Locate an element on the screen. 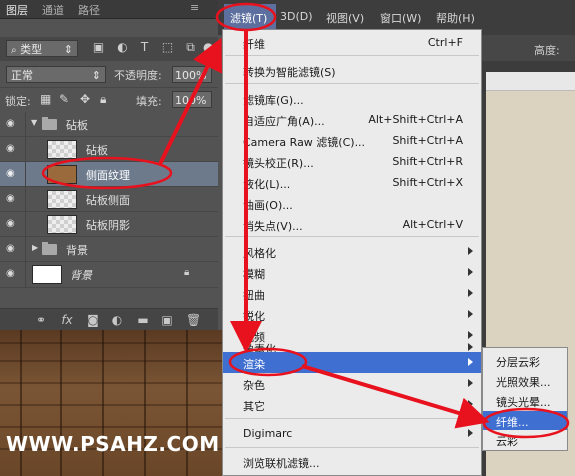 The width and height of the screenshot is (575, 476). lock-label: 锁定: is located at coordinates (18, 101).